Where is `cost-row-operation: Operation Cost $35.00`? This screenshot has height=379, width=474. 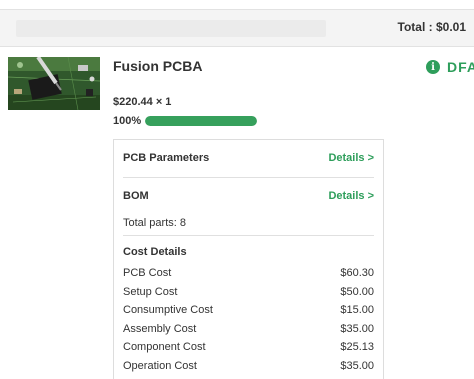 cost-row-operation: Operation Cost $35.00 is located at coordinates (248, 366).